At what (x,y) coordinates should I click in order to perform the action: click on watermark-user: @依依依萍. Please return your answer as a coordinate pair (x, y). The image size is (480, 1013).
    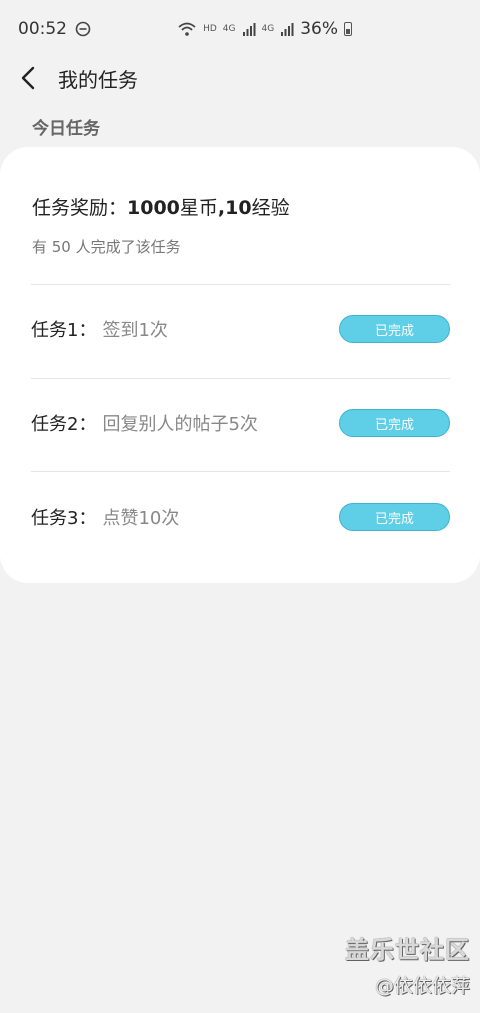
    Looking at the image, I should click on (422, 986).